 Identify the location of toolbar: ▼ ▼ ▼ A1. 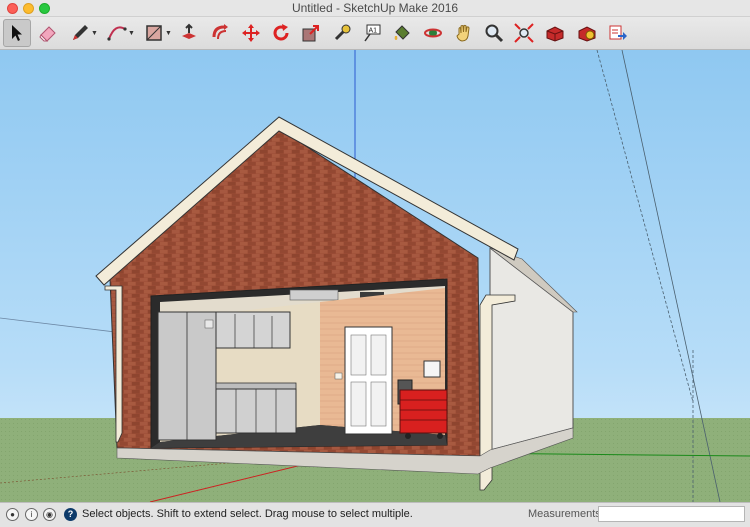
(375, 33).